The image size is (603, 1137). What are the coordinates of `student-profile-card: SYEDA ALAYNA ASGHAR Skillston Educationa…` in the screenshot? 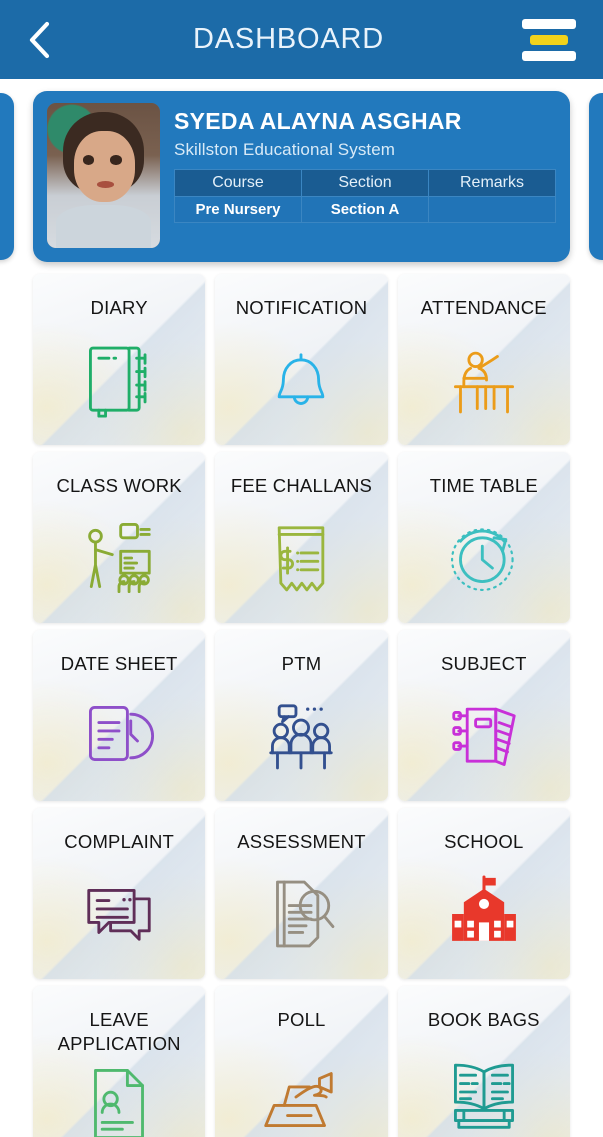 It's located at (301, 176).